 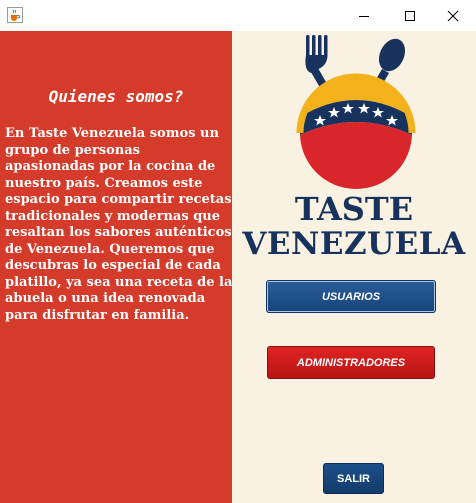 I want to click on java-cup-icon, so click(x=15, y=15).